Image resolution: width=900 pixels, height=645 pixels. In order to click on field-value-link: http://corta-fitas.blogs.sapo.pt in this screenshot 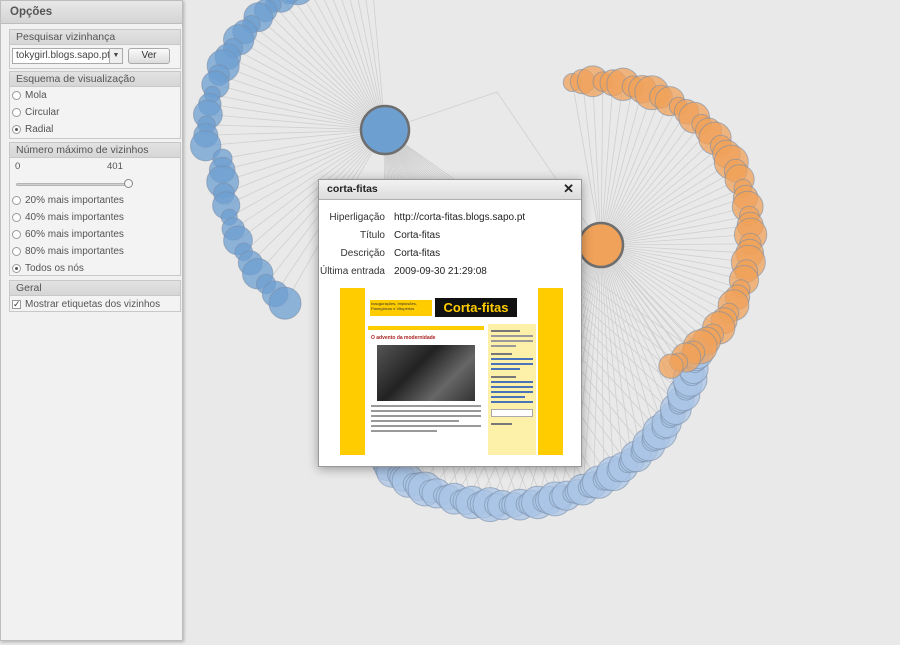, I will do `click(459, 218)`.